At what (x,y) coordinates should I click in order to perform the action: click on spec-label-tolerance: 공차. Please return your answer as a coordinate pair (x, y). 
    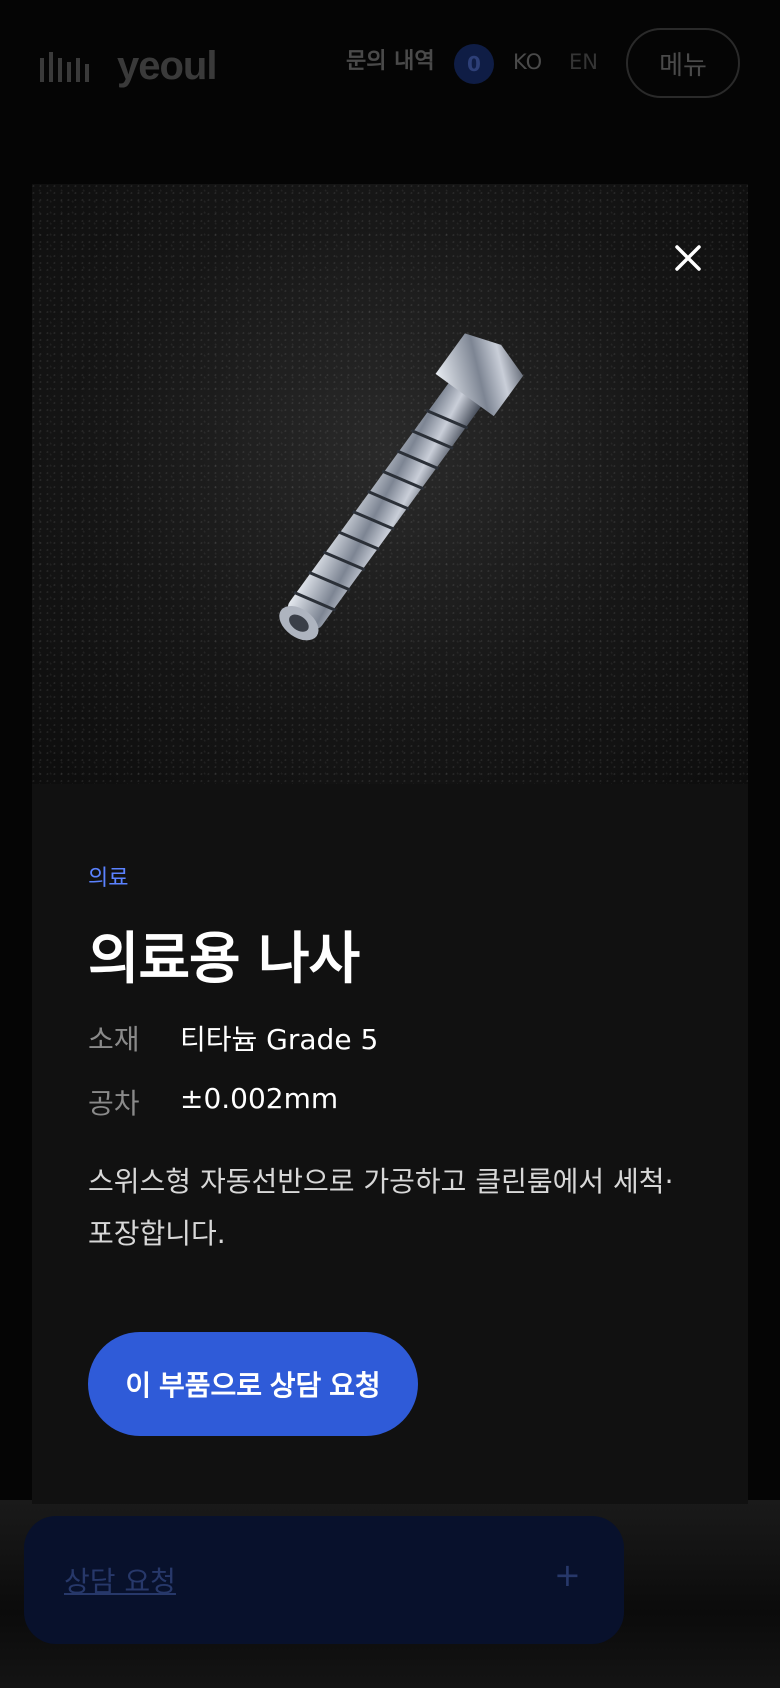
    Looking at the image, I should click on (114, 1103).